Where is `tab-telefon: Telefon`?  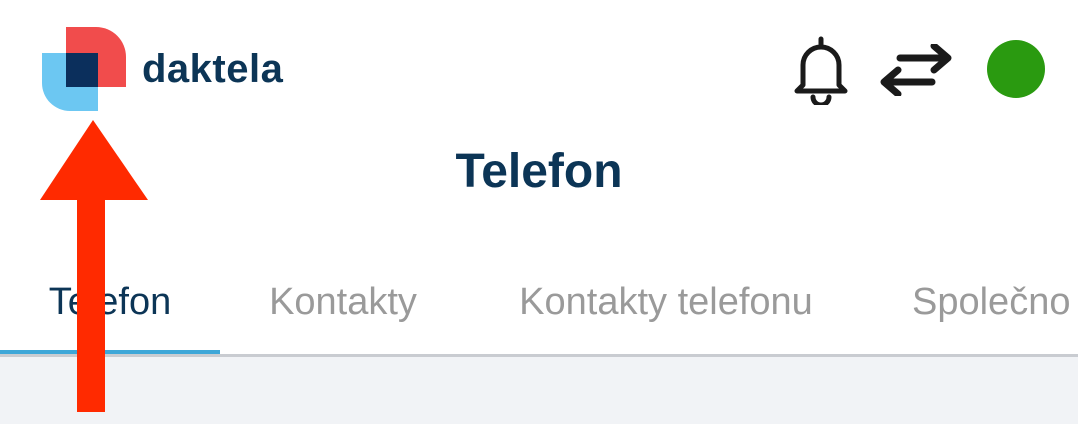 tab-telefon: Telefon is located at coordinates (110, 302).